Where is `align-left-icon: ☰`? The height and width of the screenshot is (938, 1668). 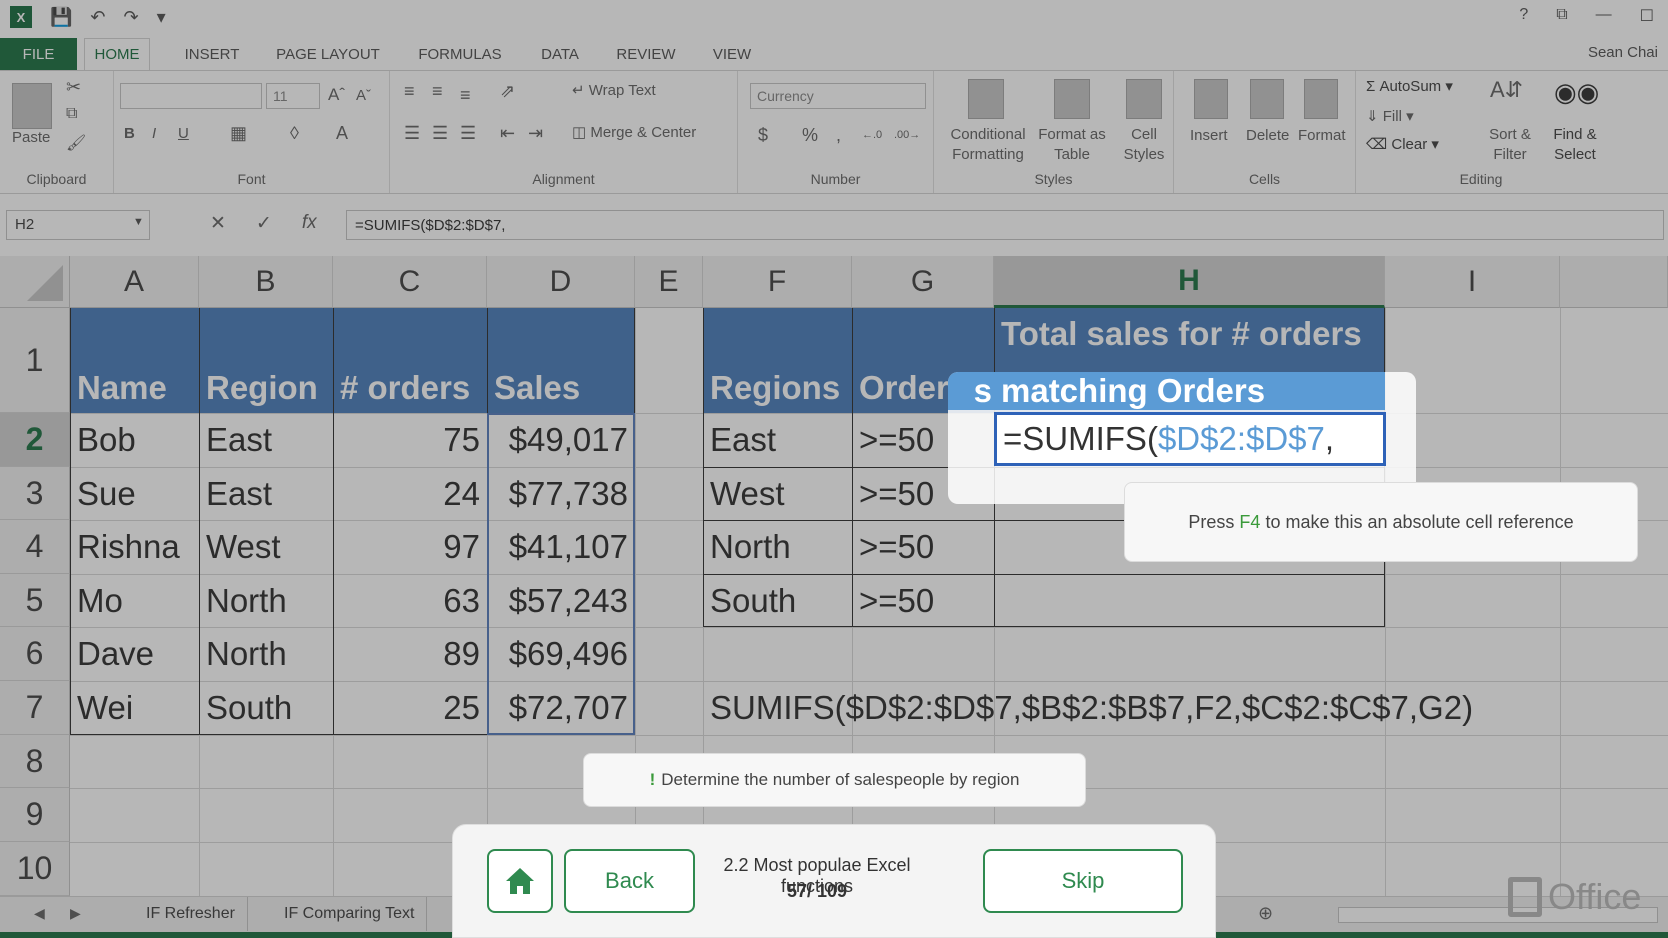
align-left-icon: ☰ is located at coordinates (412, 133).